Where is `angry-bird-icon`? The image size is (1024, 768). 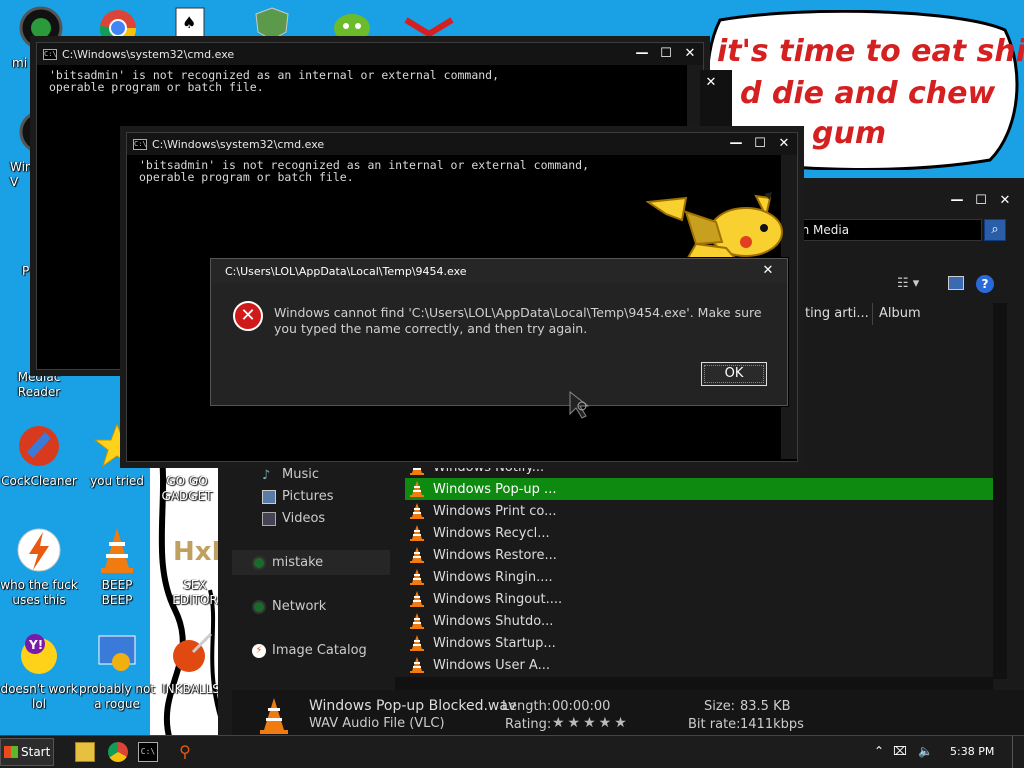
angry-bird-icon is located at coordinates (352, 24).